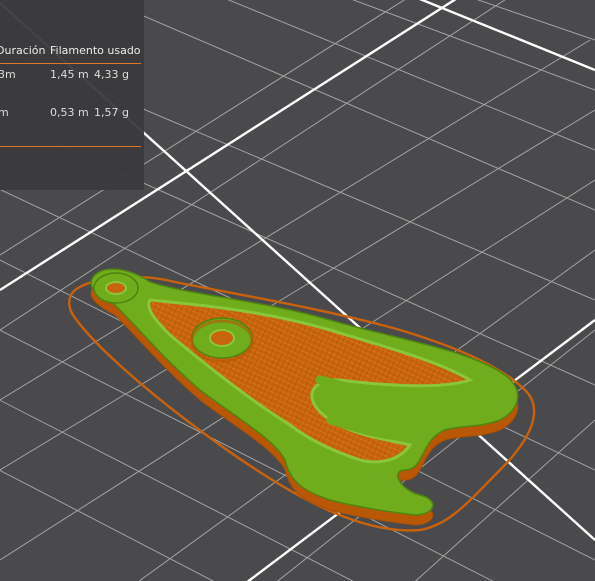  Describe the element at coordinates (70, 63) in the screenshot. I see `header-divider` at that location.